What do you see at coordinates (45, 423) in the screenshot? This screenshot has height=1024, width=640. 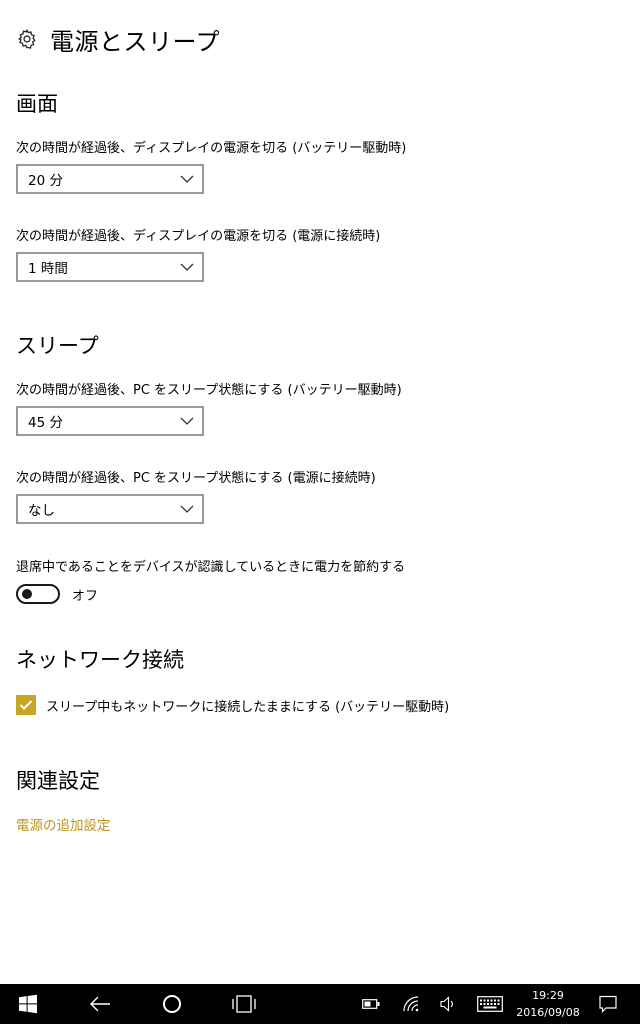 I see `dropdown-value: 45 分` at bounding box center [45, 423].